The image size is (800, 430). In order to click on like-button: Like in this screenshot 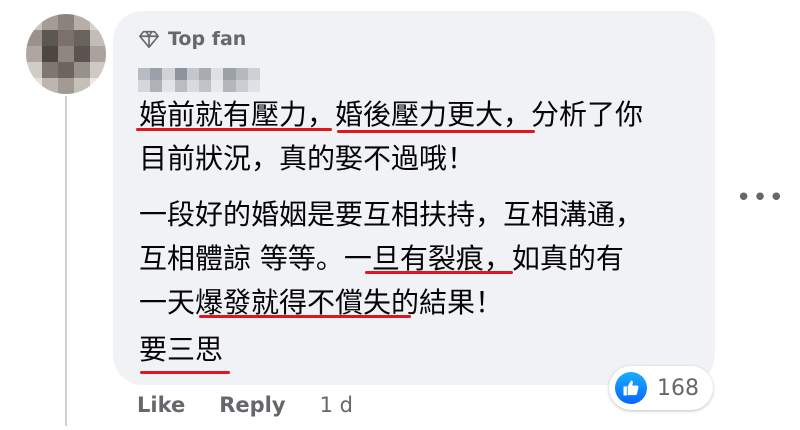, I will do `click(161, 405)`.